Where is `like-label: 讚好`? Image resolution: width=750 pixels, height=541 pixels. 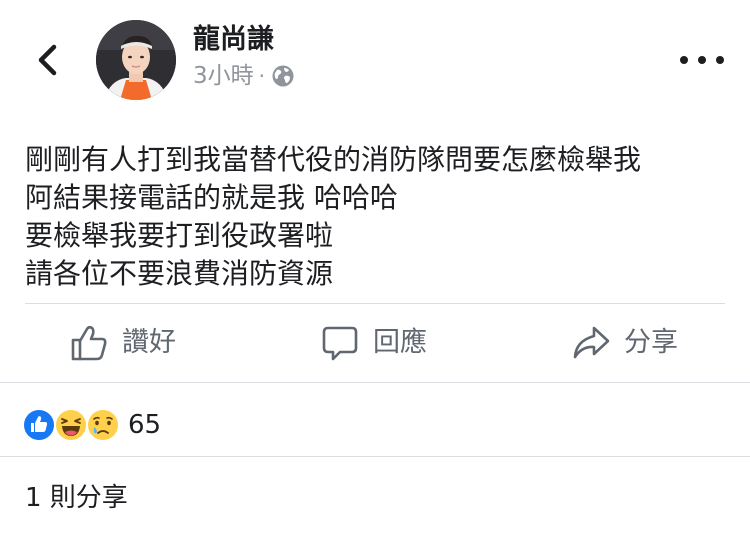
like-label: 讚好 is located at coordinates (149, 342).